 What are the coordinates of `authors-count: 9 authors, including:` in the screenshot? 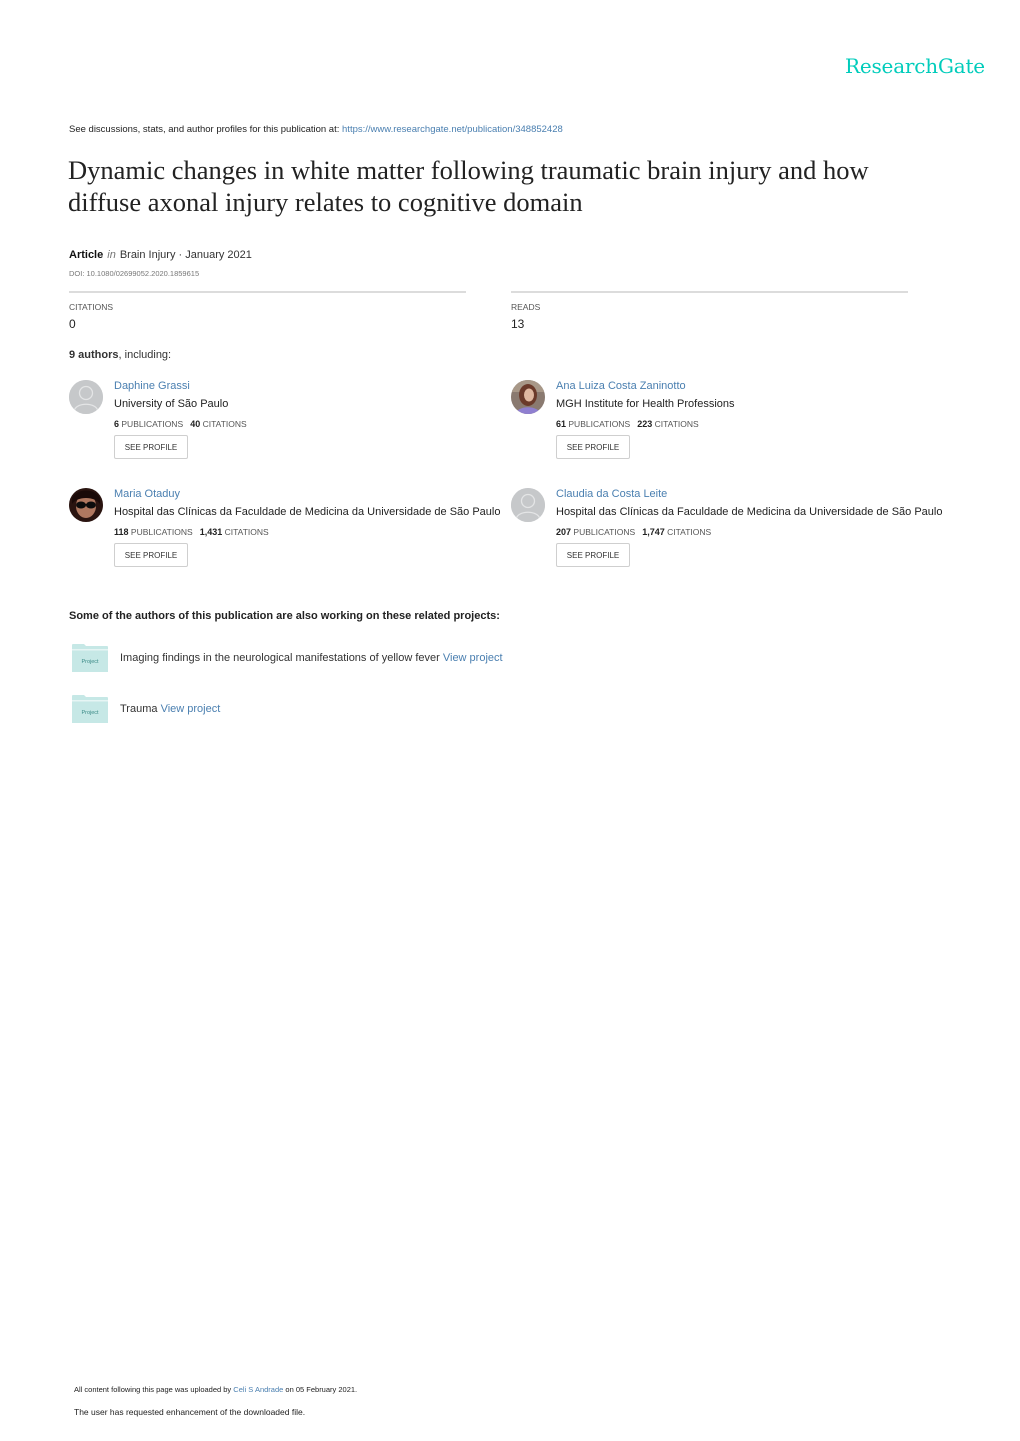 It's located at (120, 355).